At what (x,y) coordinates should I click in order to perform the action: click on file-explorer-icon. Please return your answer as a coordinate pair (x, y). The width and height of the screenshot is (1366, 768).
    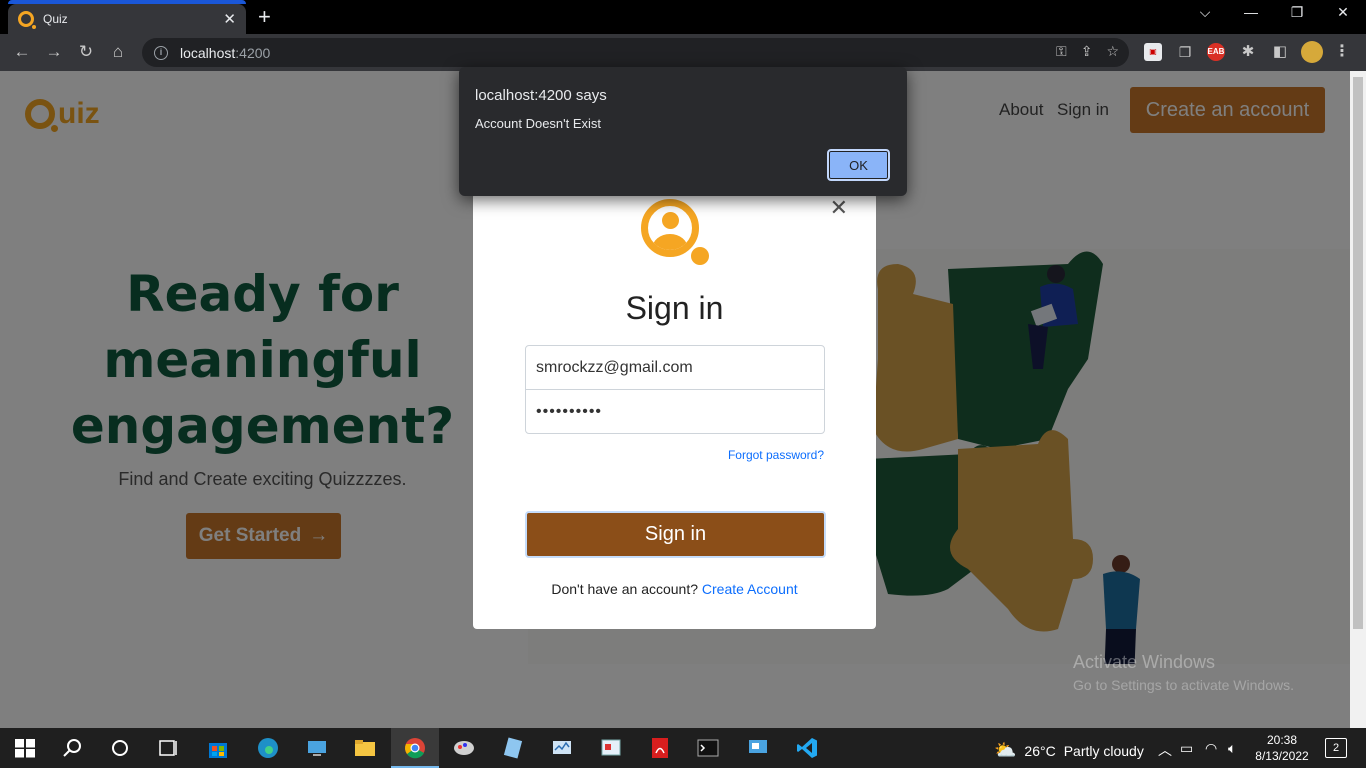
    Looking at the image, I should click on (365, 748).